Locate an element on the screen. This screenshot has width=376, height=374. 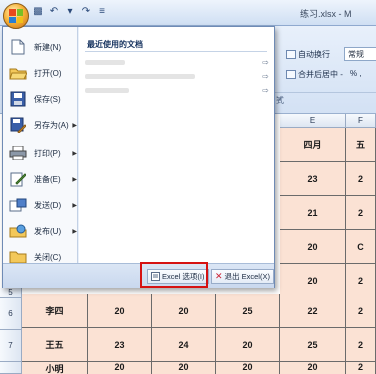
save-disk-icon is located at coordinates (18, 99).